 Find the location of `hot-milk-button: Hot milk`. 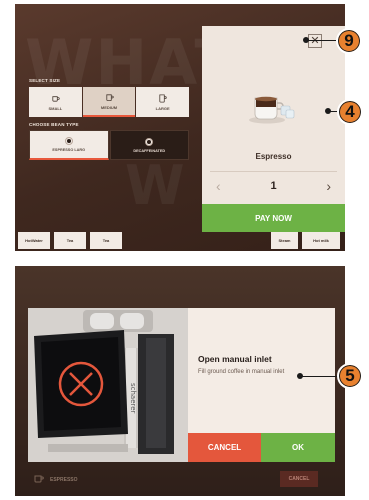

hot-milk-button: Hot milk is located at coordinates (321, 240).